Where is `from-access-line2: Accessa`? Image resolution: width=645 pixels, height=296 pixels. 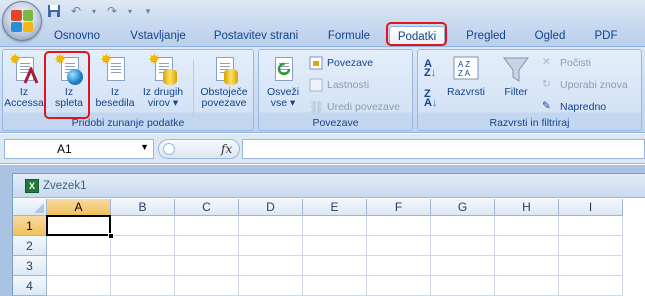
from-access-line2: Accessa is located at coordinates (24, 103).